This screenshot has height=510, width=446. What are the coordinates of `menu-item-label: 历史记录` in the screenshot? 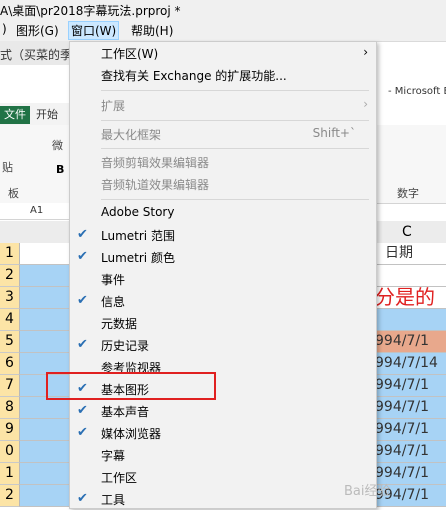 It's located at (125, 346).